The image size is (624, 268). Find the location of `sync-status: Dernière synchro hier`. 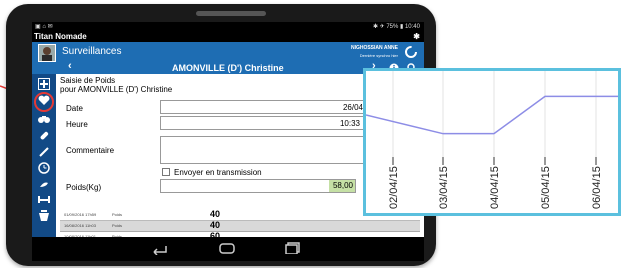

sync-status: Dernière synchro hier is located at coordinates (378, 55).